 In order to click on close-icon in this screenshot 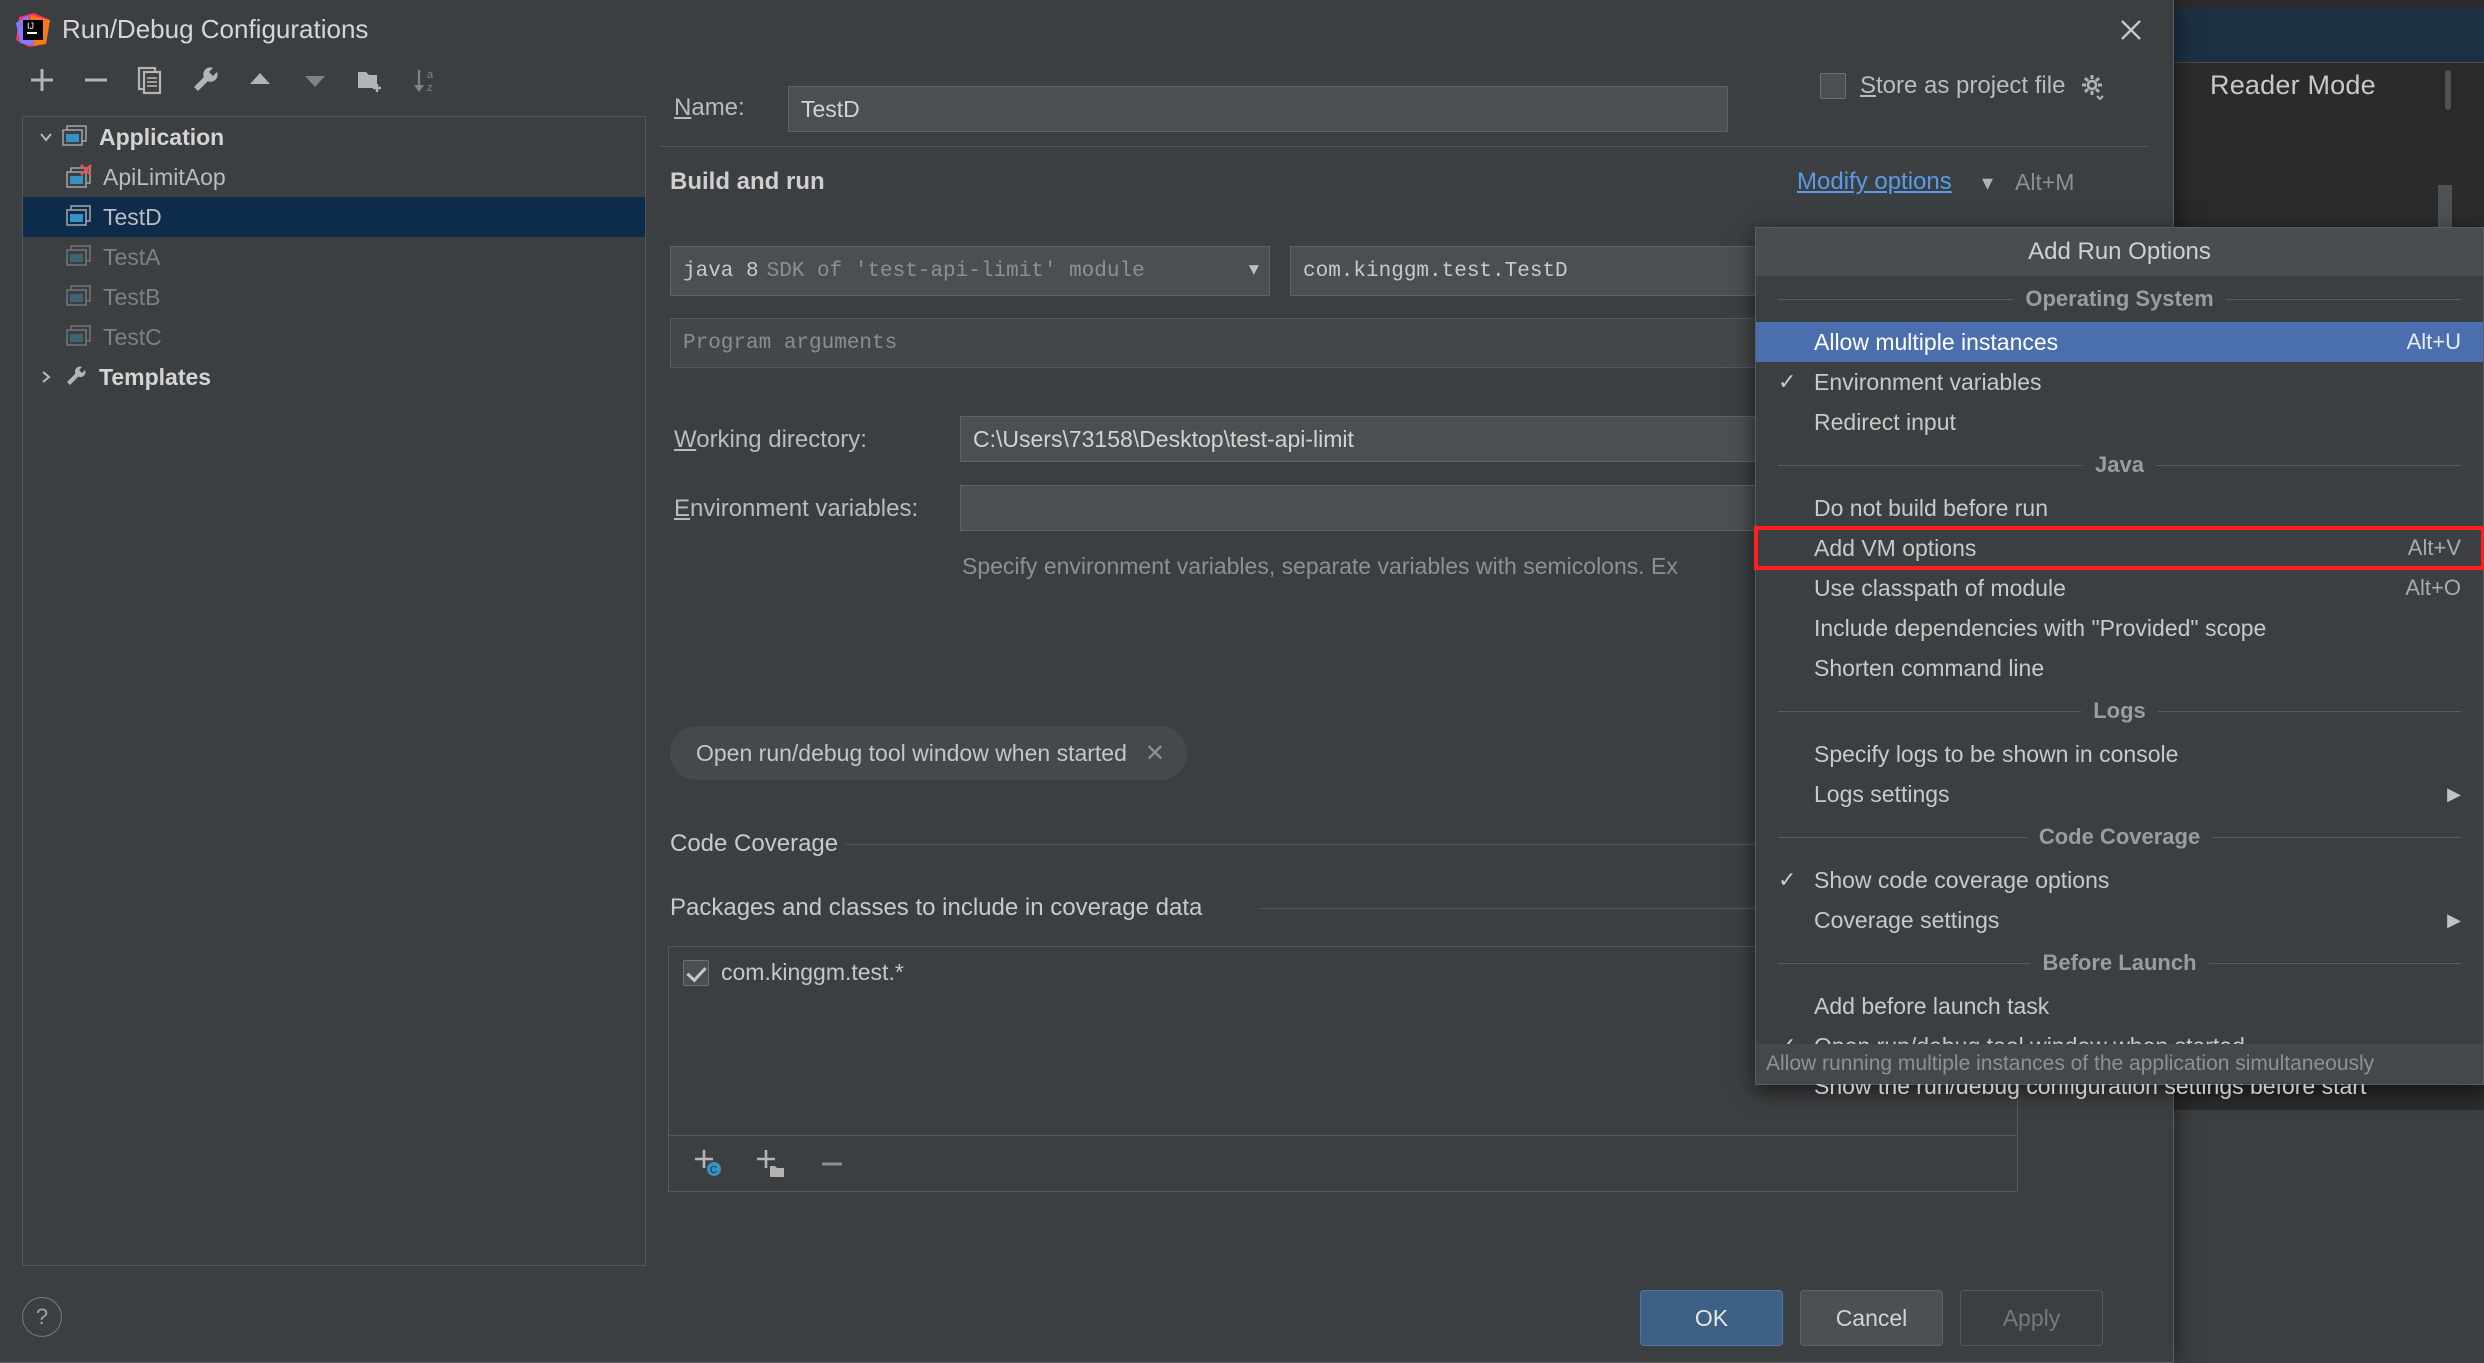, I will do `click(2131, 30)`.